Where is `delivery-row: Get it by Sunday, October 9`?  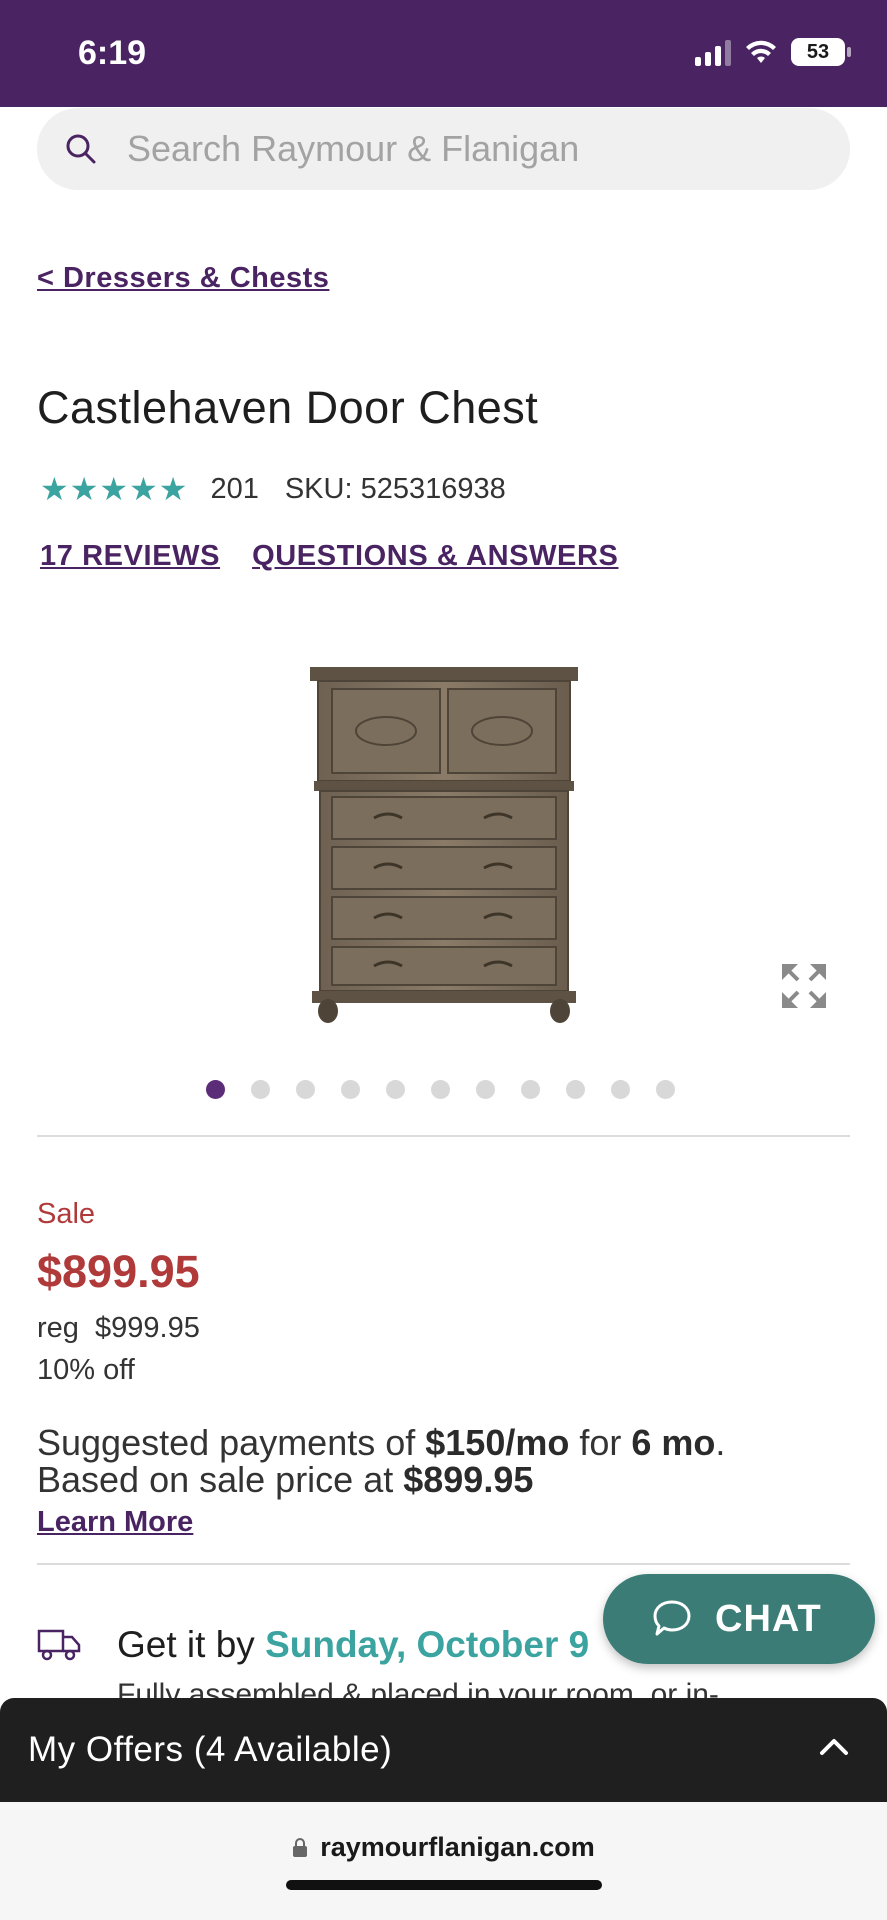 delivery-row: Get it by Sunday, October 9 is located at coordinates (313, 1645).